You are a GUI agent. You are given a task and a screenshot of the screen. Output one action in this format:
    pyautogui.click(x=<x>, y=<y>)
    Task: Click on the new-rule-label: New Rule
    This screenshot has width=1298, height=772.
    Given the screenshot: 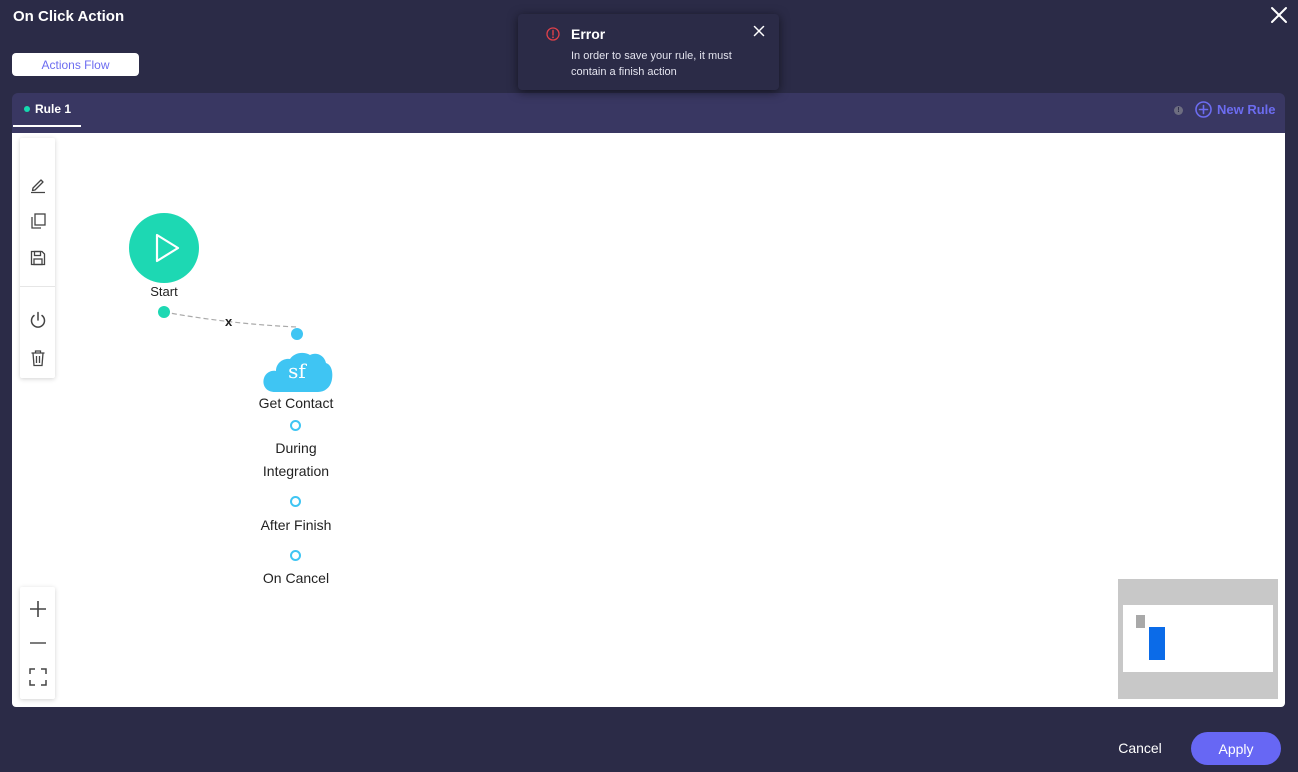 What is the action you would take?
    pyautogui.click(x=1246, y=109)
    